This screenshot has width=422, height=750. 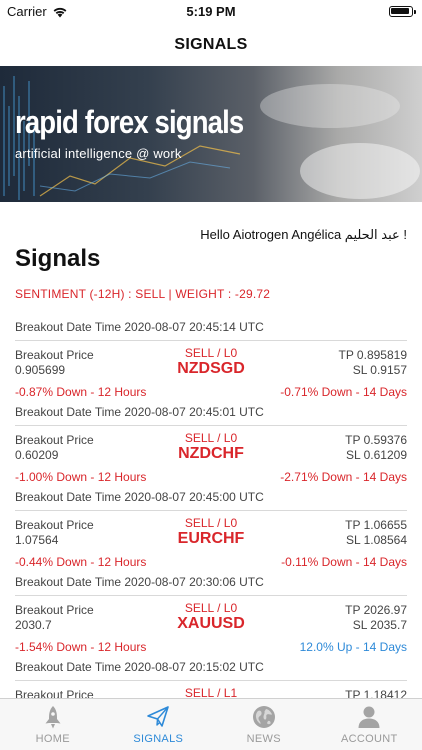 I want to click on take-profit: TP 0.895819, so click(x=372, y=355).